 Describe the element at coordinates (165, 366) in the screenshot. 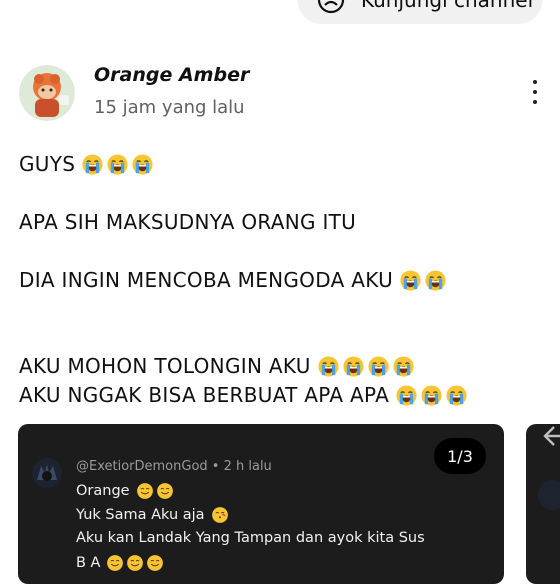

I see `post-line-text: AKU MOHON TOLONGIN AKU` at that location.